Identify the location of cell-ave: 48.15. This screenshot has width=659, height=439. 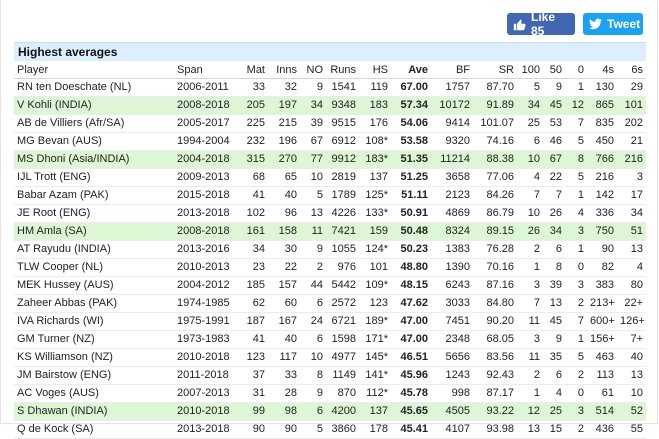
(411, 285).